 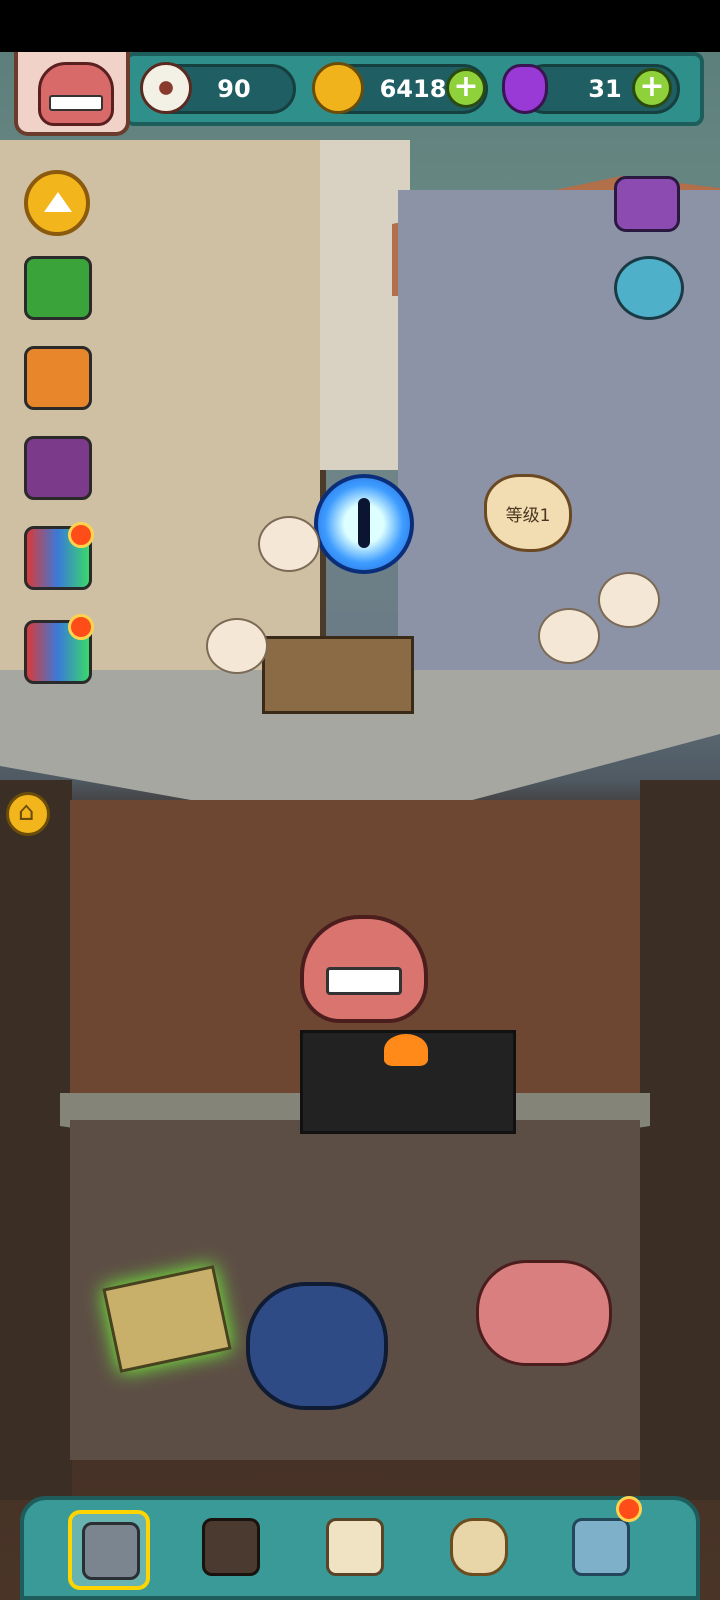 What do you see at coordinates (406, 1050) in the screenshot?
I see `fire-icon` at bounding box center [406, 1050].